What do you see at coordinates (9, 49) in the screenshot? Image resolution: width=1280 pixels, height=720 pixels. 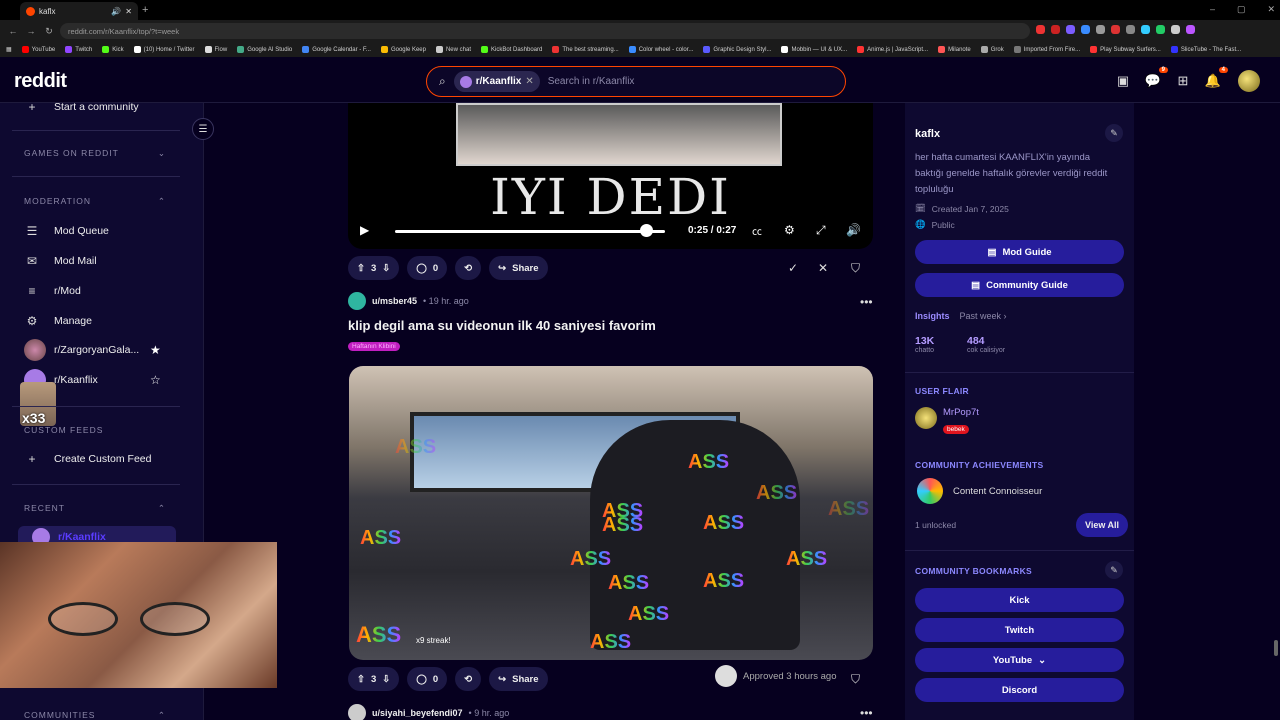 I see `apps-icon: ▦` at bounding box center [9, 49].